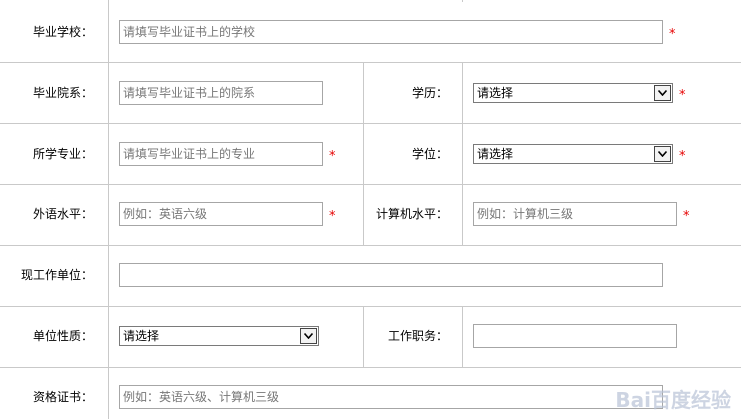 The height and width of the screenshot is (419, 741). I want to click on computer-level-label: 计算机水平：, so click(411, 214).